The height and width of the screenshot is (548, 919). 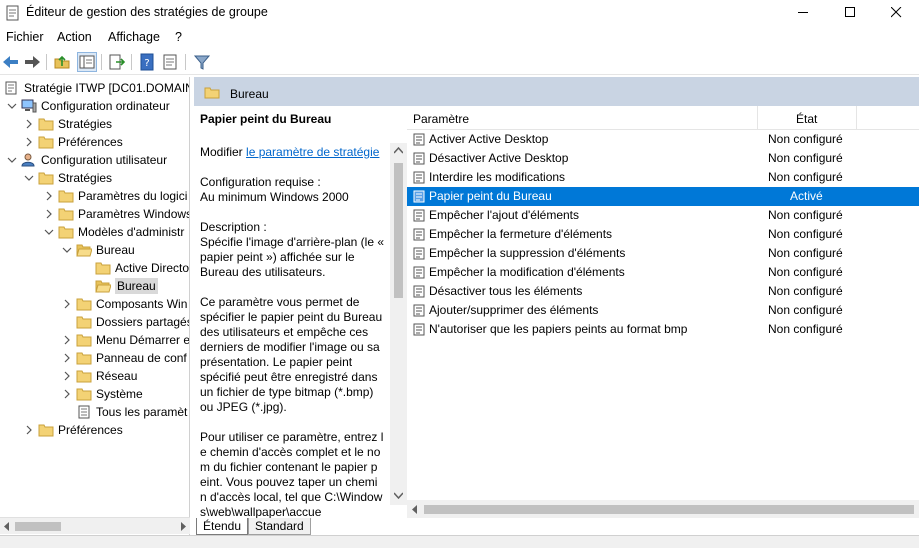 I want to click on tree-item: Menu Démarrer e, so click(x=125, y=340).